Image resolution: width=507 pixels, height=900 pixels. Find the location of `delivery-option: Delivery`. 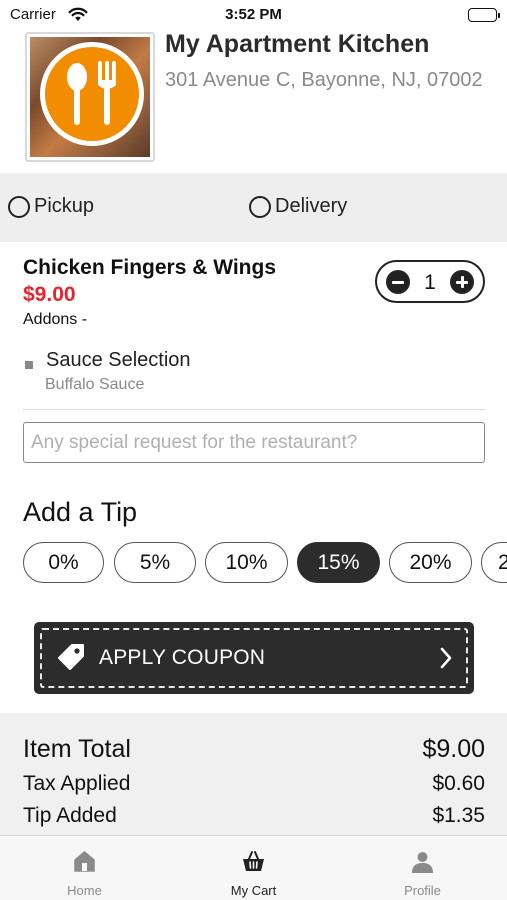

delivery-option: Delivery is located at coordinates (298, 206).